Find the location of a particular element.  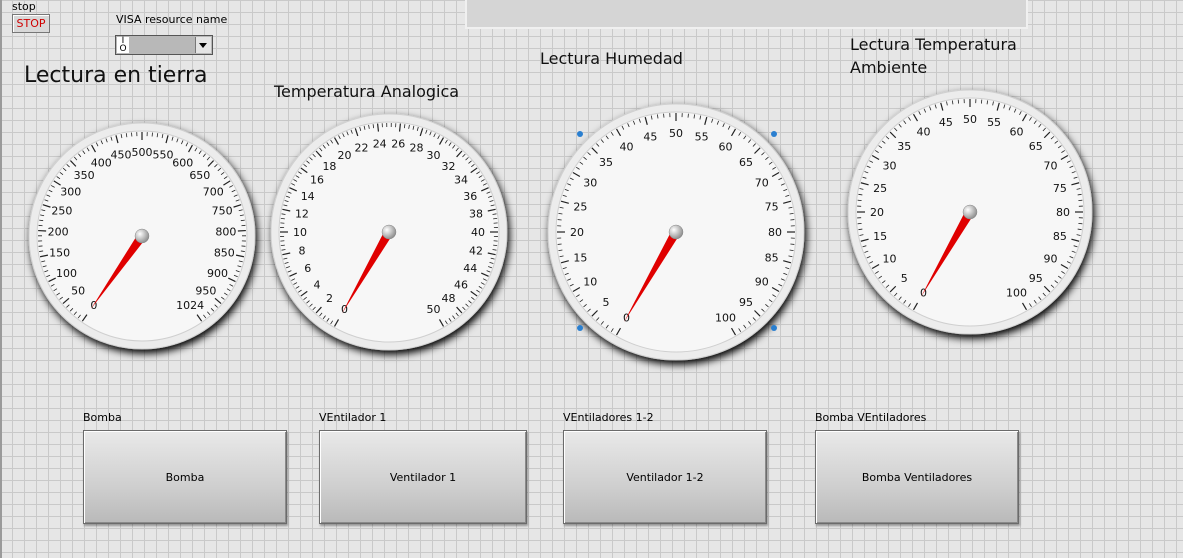

gauge-tick-label: 55 is located at coordinates (994, 122).